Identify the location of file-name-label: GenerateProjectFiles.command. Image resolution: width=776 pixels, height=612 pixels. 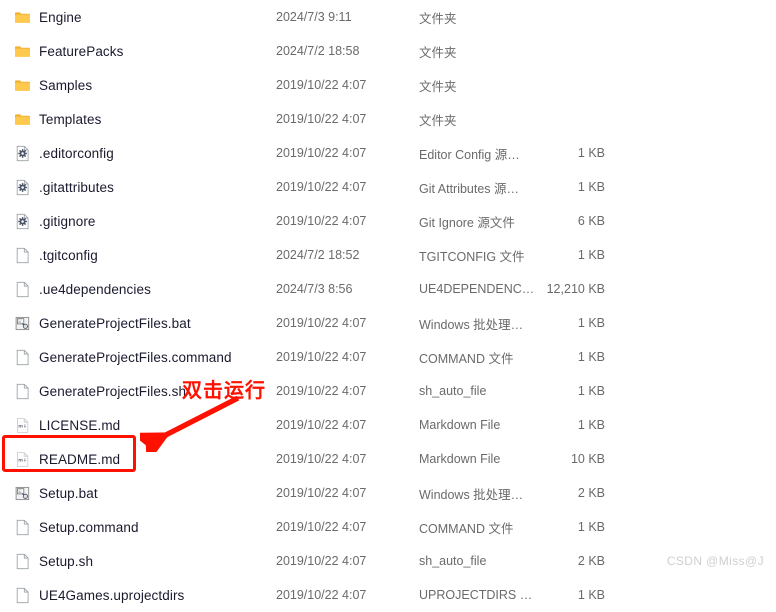
(135, 357).